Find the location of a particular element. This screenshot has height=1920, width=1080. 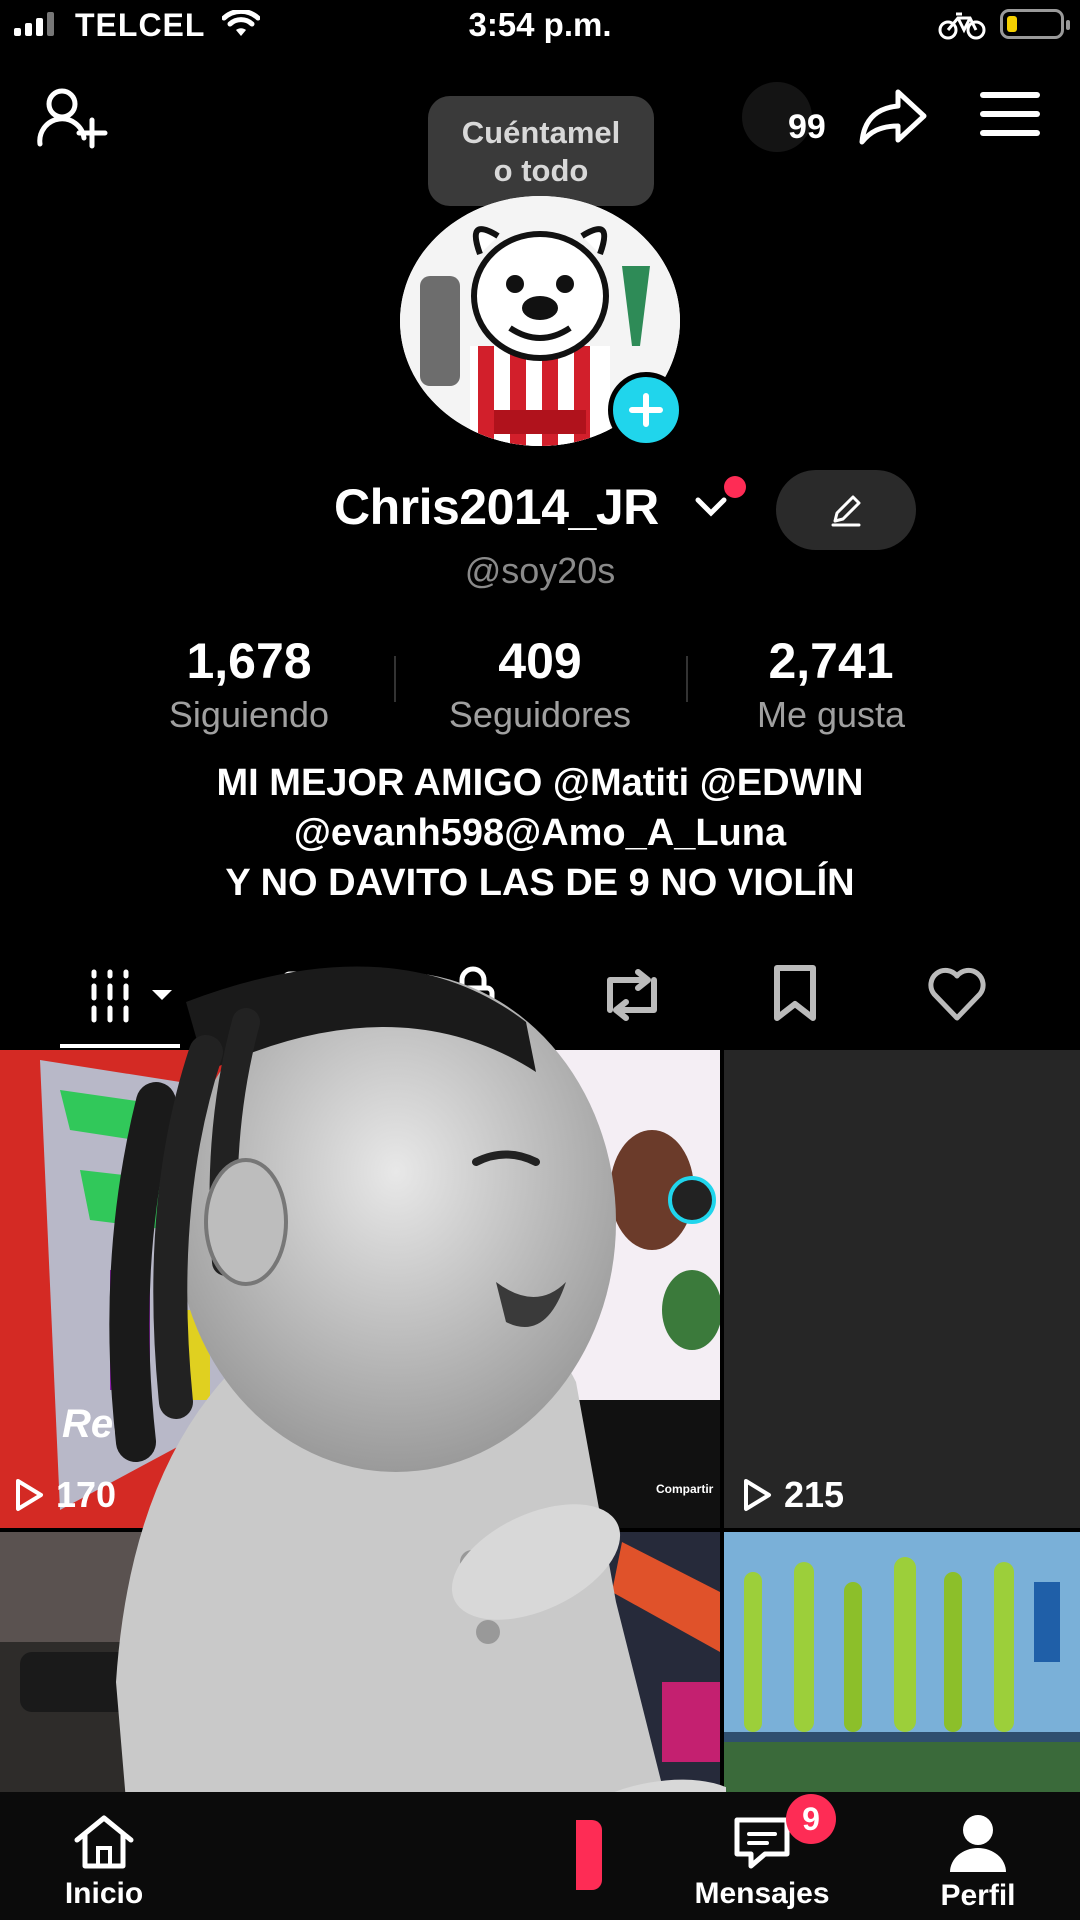

edit-profile-button is located at coordinates (846, 510).